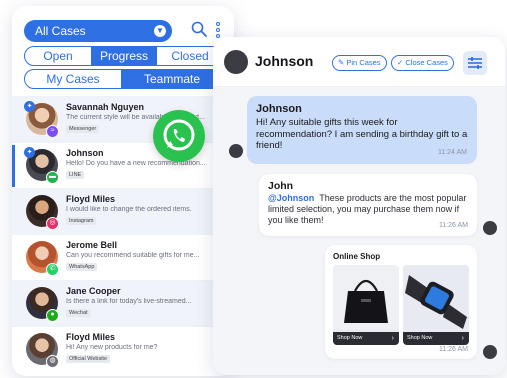 This screenshot has width=507, height=378. I want to click on messenger-icon: ≈, so click(52, 131).